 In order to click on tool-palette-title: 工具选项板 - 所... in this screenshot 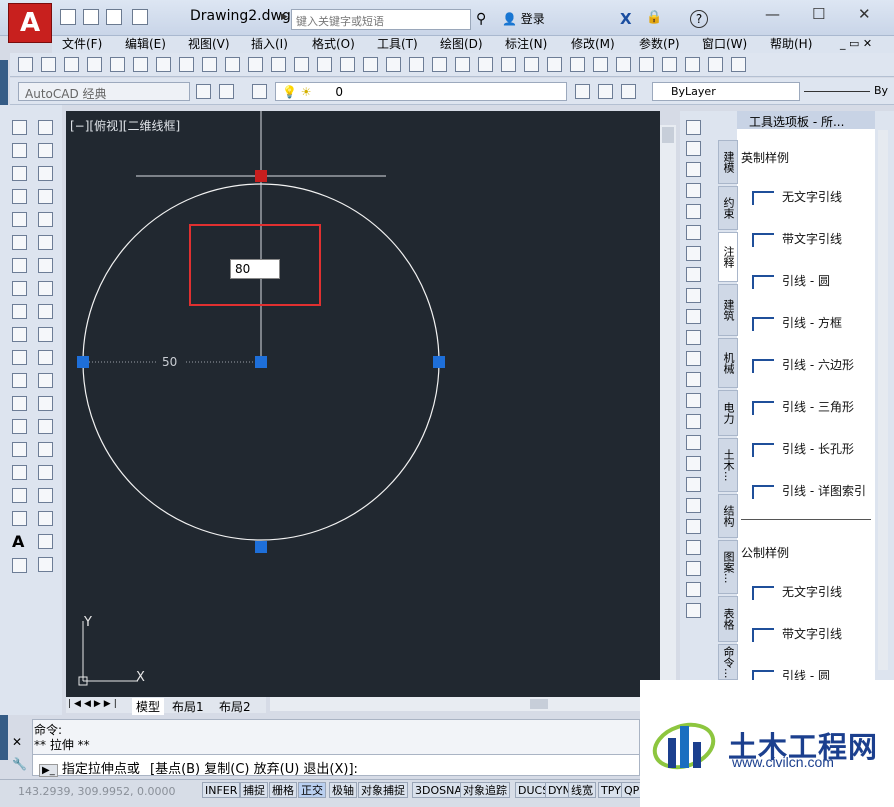, I will do `click(806, 120)`.